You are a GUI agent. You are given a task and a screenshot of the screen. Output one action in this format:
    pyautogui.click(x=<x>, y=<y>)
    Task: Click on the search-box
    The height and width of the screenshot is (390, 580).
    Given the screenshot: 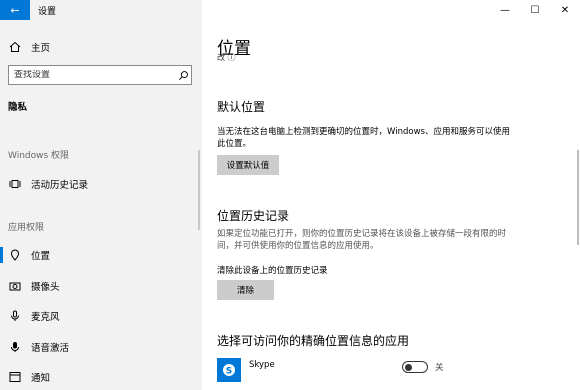 What is the action you would take?
    pyautogui.click(x=100, y=75)
    